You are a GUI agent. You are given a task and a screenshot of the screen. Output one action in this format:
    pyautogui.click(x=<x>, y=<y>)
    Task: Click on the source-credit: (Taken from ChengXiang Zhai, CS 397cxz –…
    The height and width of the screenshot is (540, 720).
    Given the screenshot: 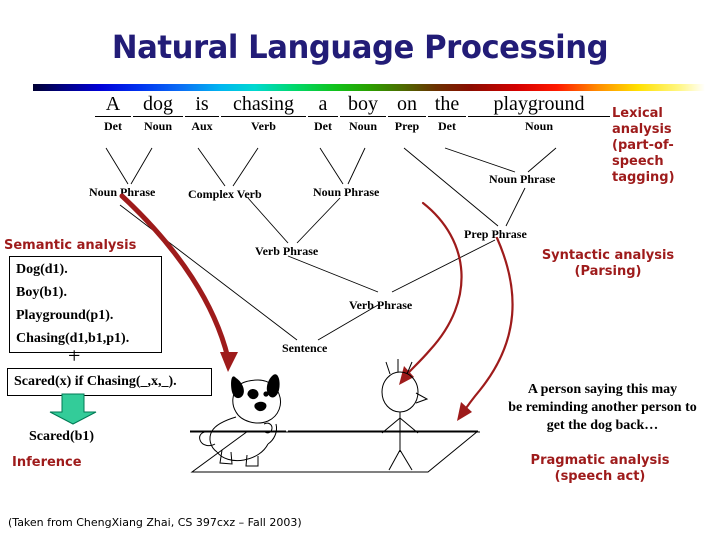 What is the action you would take?
    pyautogui.click(x=155, y=522)
    